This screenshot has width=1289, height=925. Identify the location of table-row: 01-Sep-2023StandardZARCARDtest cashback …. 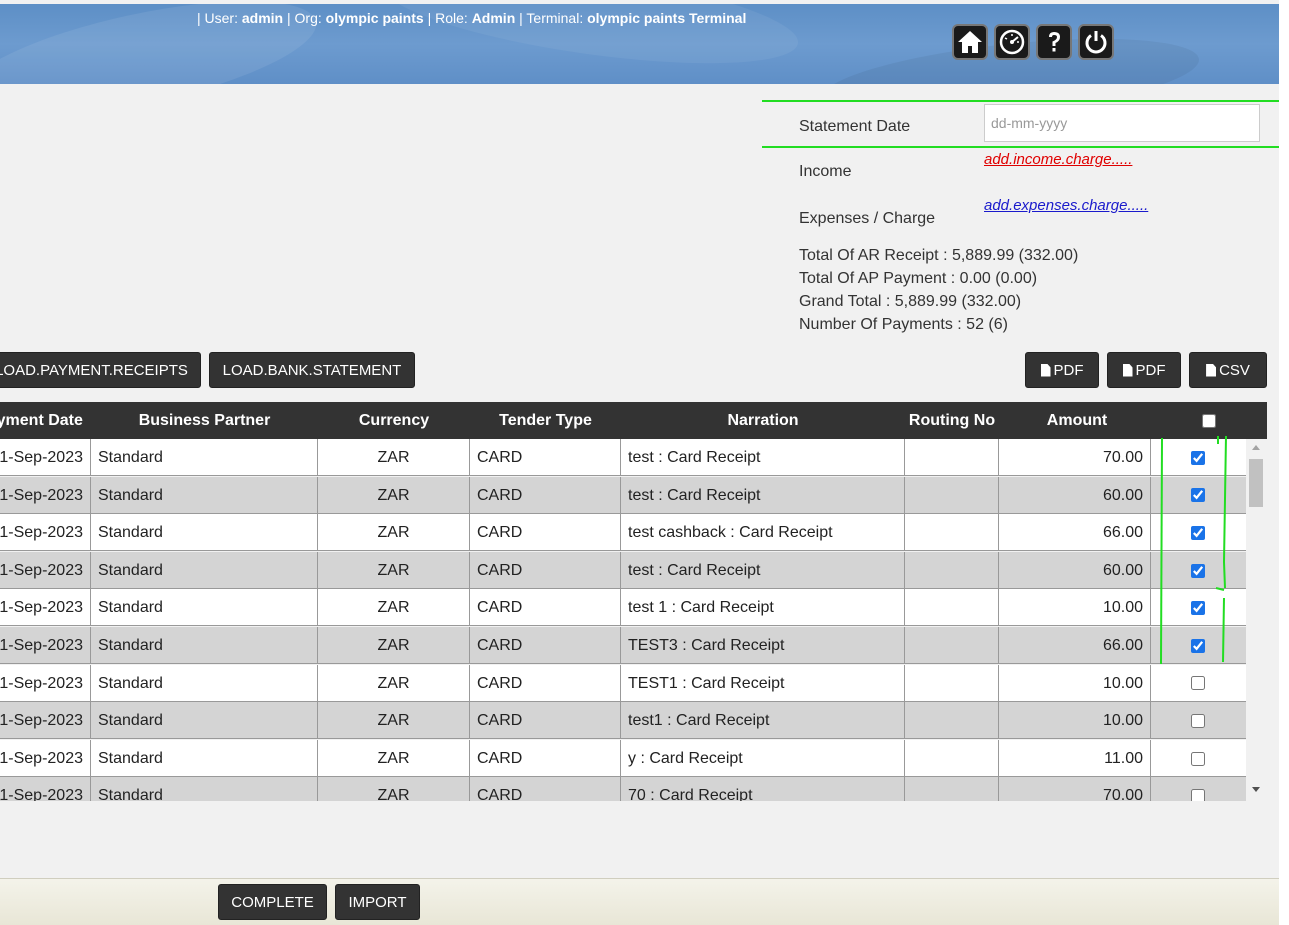
(623, 533).